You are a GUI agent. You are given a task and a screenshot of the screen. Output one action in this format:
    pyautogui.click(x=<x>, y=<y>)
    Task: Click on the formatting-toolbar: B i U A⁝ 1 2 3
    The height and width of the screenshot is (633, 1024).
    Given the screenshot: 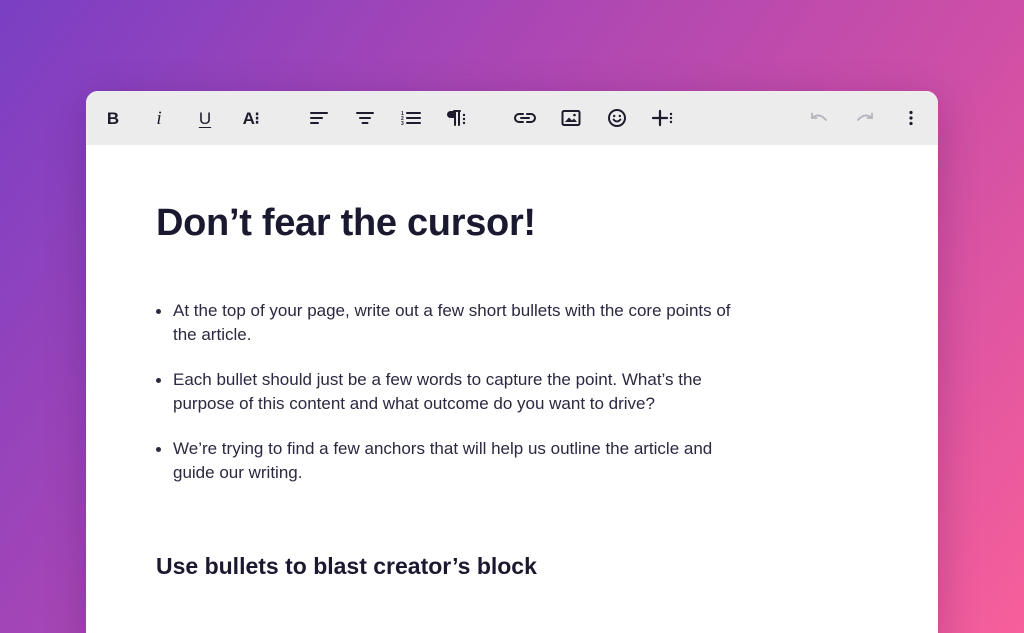 What is the action you would take?
    pyautogui.click(x=512, y=118)
    